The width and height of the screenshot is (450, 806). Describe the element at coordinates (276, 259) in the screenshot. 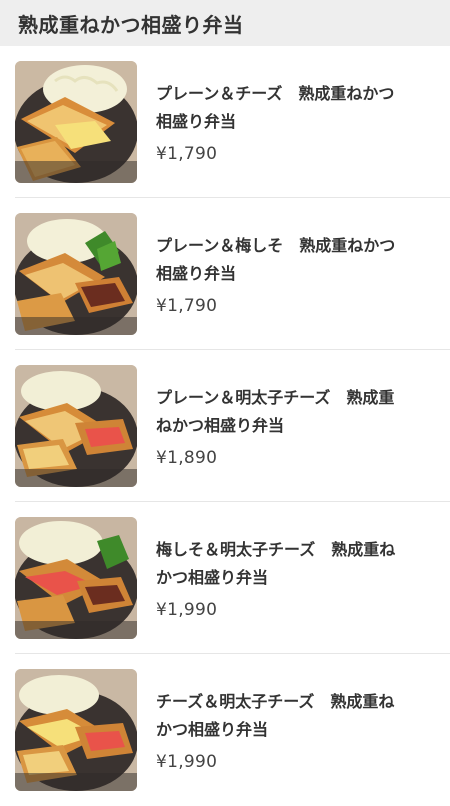

I see `item-name: プレーン＆梅しそ 熟成重ねかつ相盛り弁当` at that location.